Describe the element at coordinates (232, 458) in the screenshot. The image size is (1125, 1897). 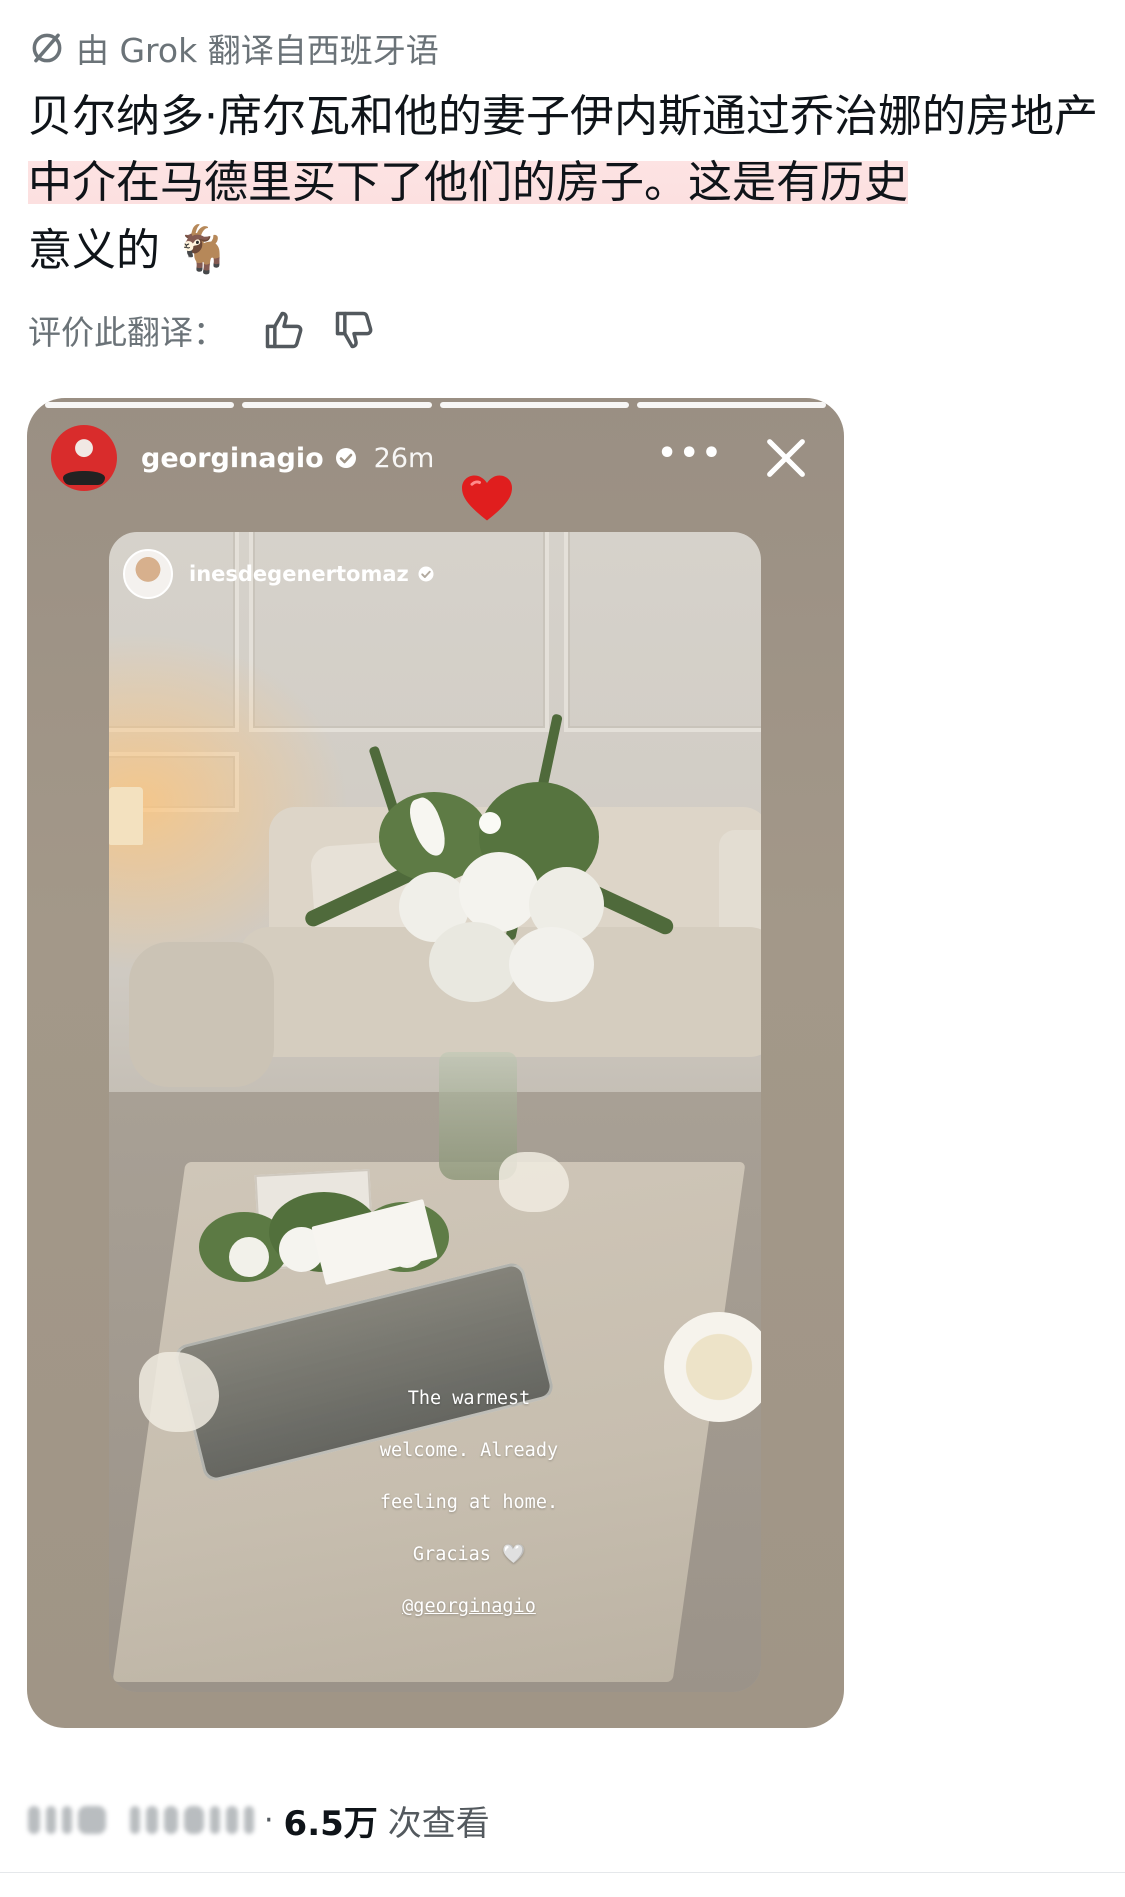
I see `story-username: georginagio` at that location.